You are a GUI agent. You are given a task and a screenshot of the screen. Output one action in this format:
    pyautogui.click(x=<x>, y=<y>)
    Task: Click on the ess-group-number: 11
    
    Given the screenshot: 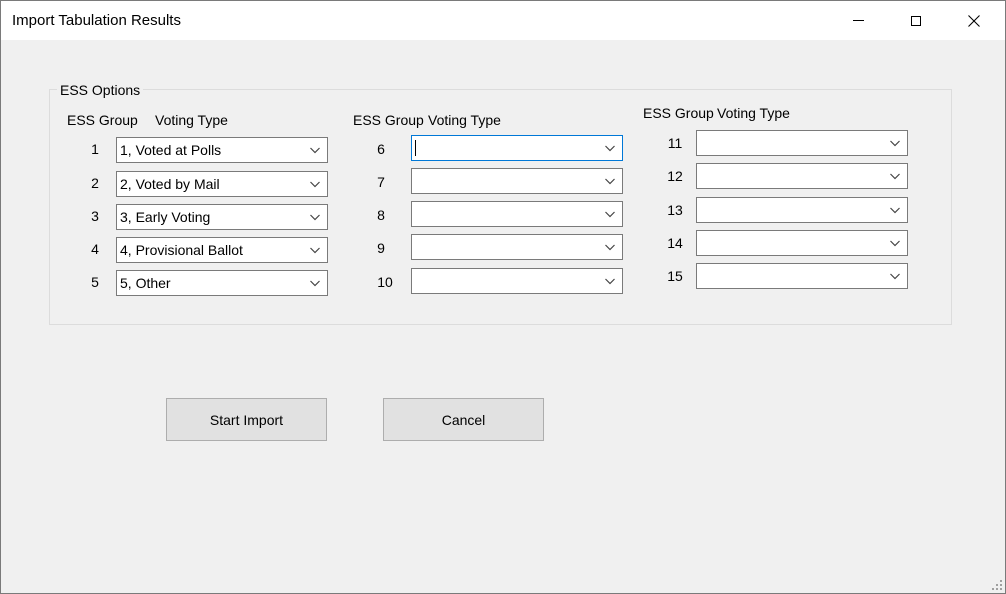 What is the action you would take?
    pyautogui.click(x=675, y=143)
    